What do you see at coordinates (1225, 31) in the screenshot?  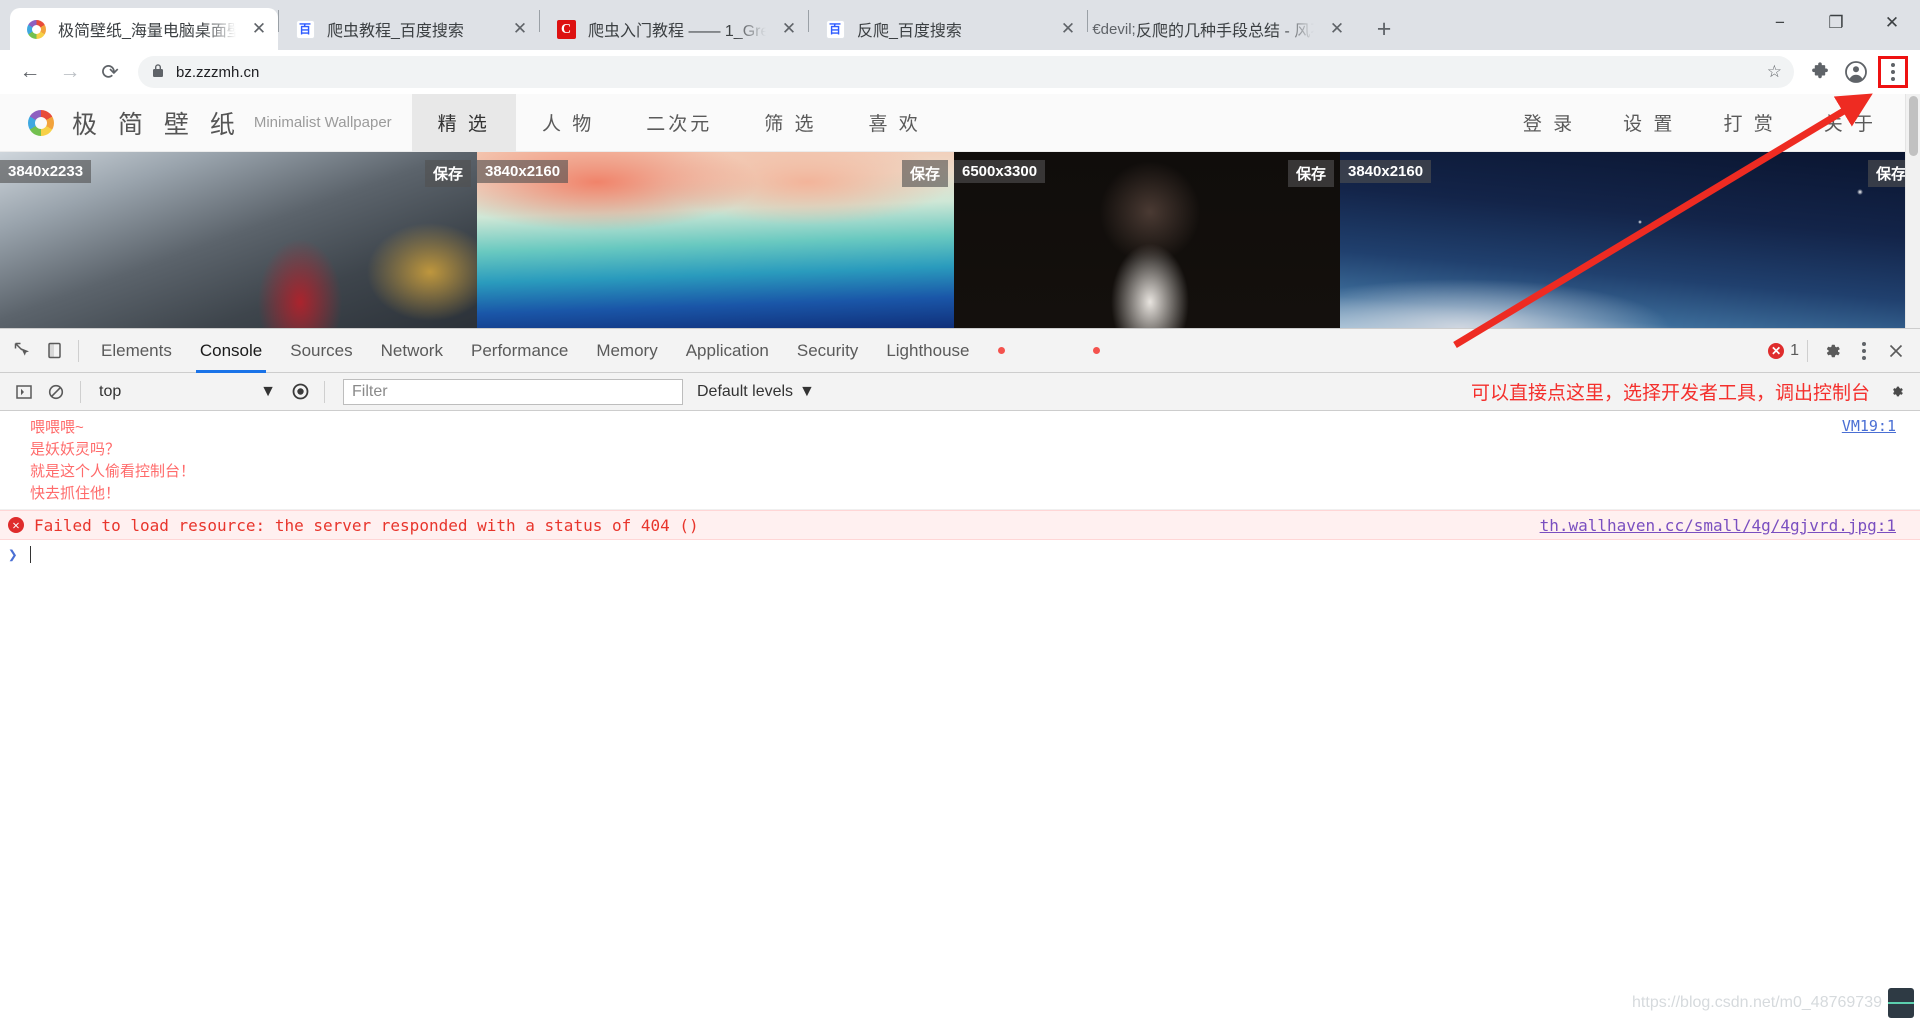 I see `tab-title: 反爬的几种手段总结 - 风不` at bounding box center [1225, 31].